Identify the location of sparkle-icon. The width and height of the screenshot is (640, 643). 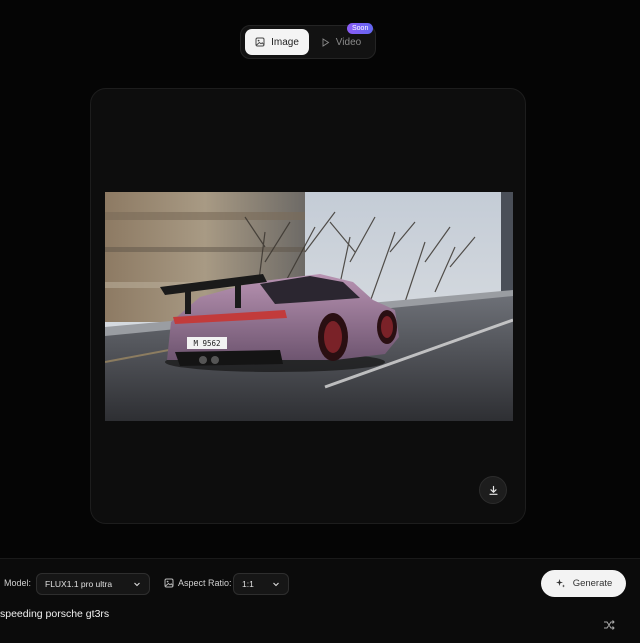
(560, 583).